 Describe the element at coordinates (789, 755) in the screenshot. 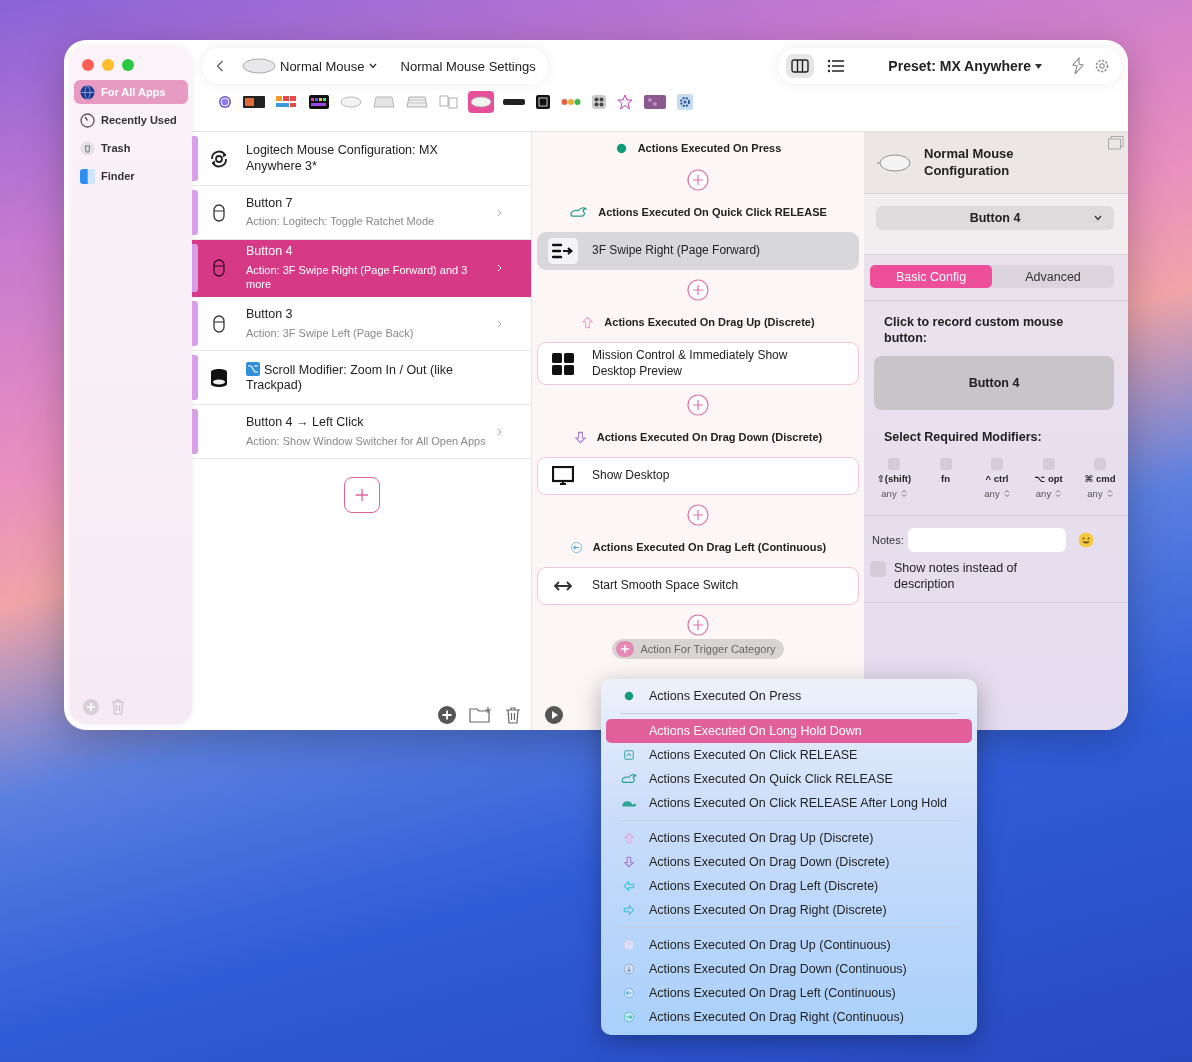

I see `menu-item: Actions Executed On Click RELEASE` at that location.